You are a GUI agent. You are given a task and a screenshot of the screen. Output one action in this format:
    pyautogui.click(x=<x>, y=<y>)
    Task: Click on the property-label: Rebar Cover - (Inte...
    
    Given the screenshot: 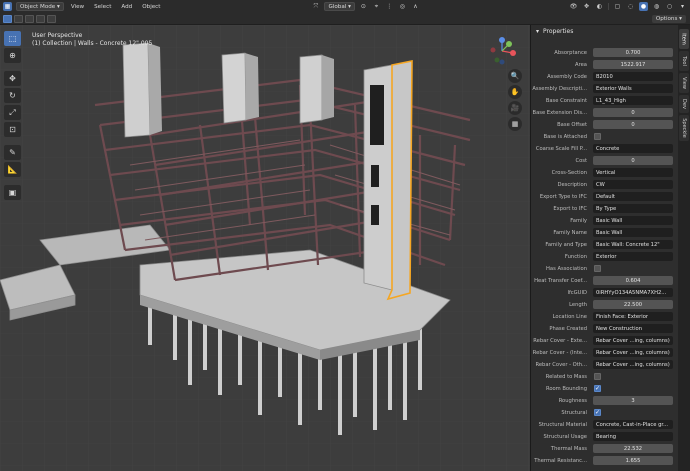 What is the action you would take?
    pyautogui.click(x=559, y=352)
    